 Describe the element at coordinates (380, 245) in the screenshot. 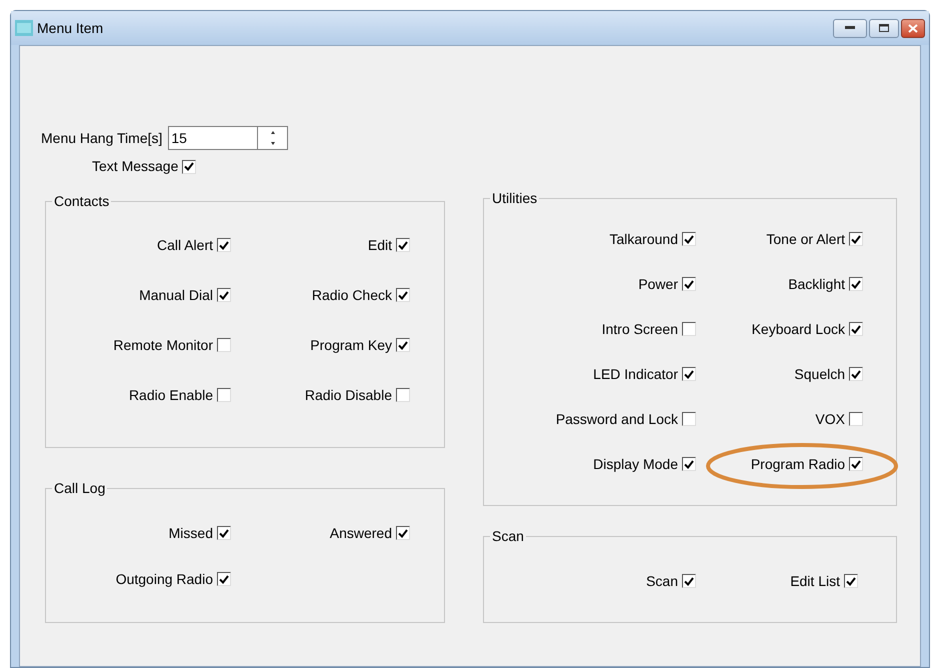

I see `checkbox-label: Edit` at that location.